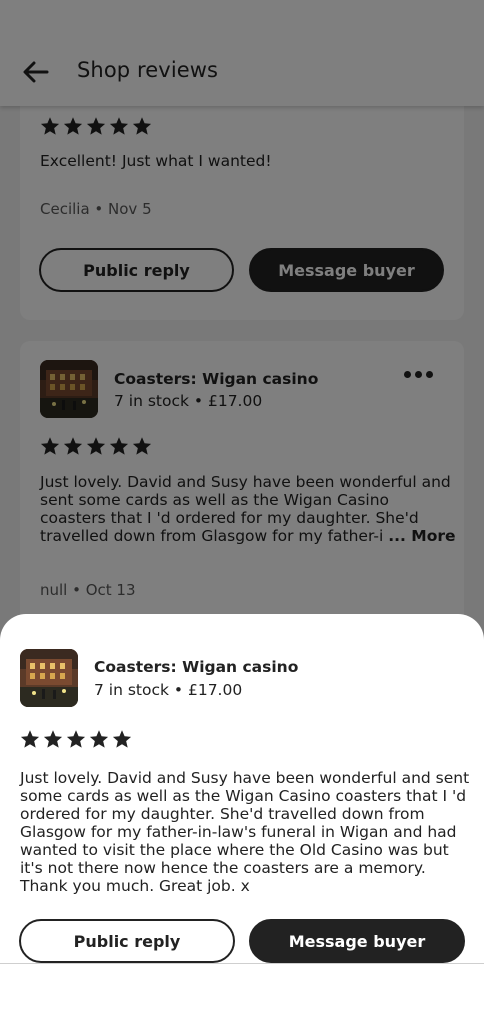  I want to click on listing-stock-price: 7 in stock • £17.00, so click(168, 690).